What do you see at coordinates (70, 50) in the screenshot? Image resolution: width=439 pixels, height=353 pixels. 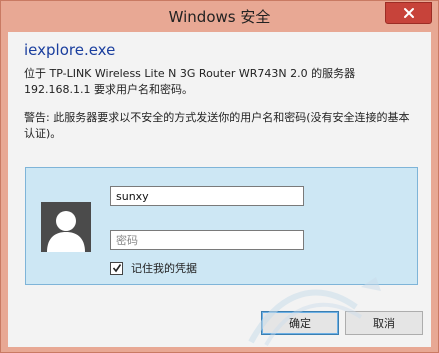 I see `app-name: iexplore.exe` at bounding box center [70, 50].